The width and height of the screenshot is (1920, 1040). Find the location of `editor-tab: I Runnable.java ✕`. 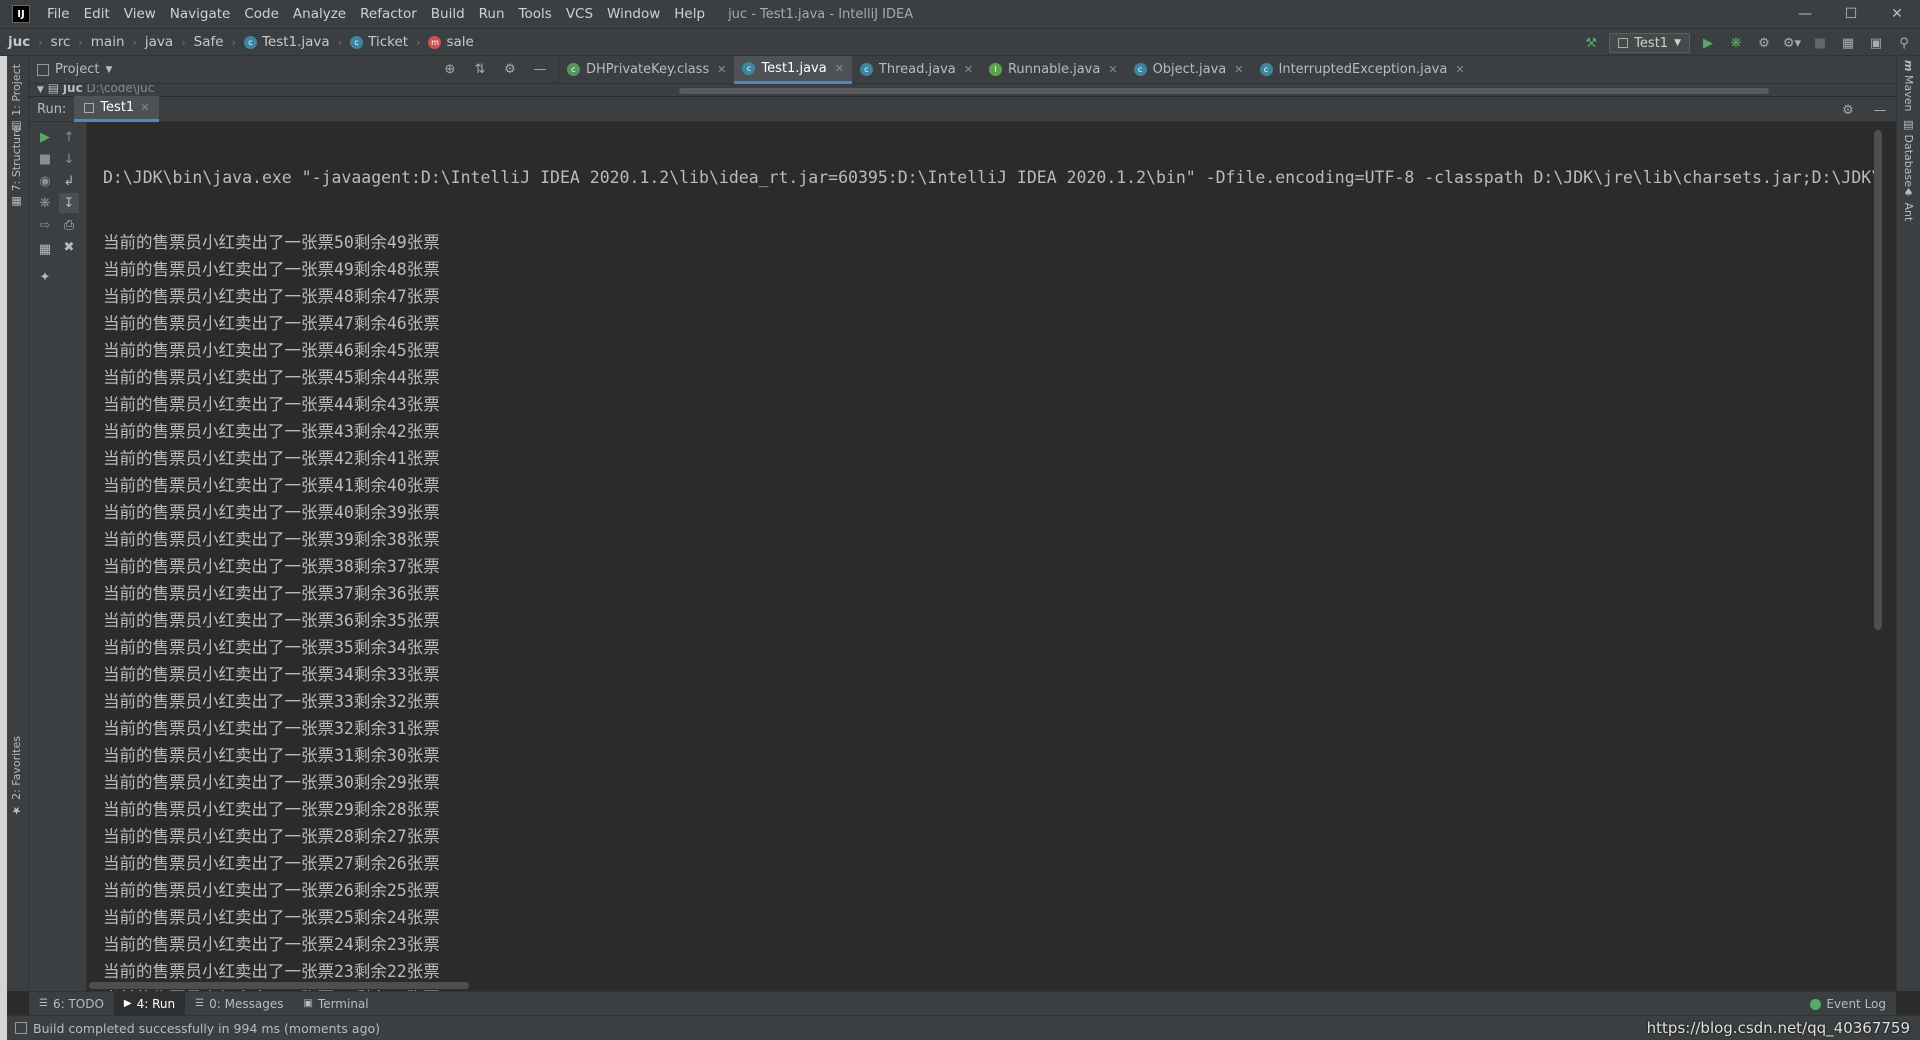

editor-tab: I Runnable.java ✕ is located at coordinates (1053, 70).